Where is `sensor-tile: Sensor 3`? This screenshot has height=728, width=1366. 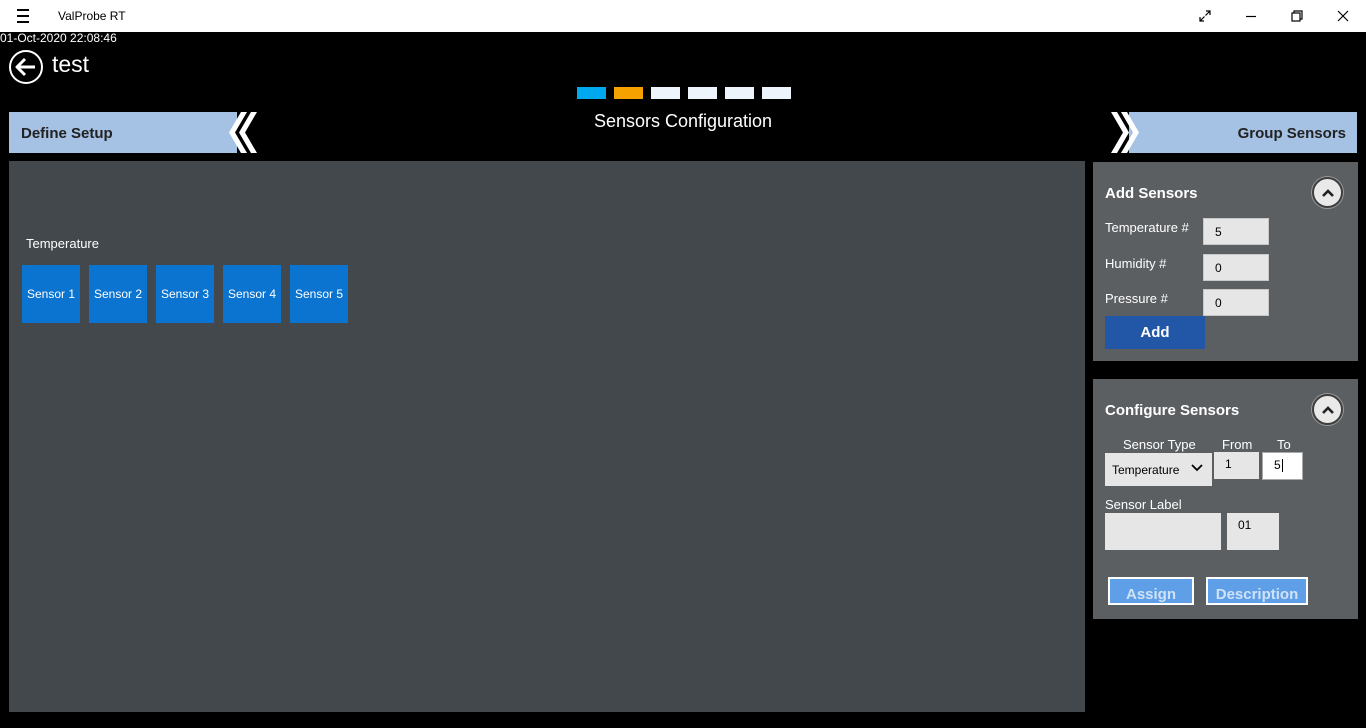 sensor-tile: Sensor 3 is located at coordinates (185, 294).